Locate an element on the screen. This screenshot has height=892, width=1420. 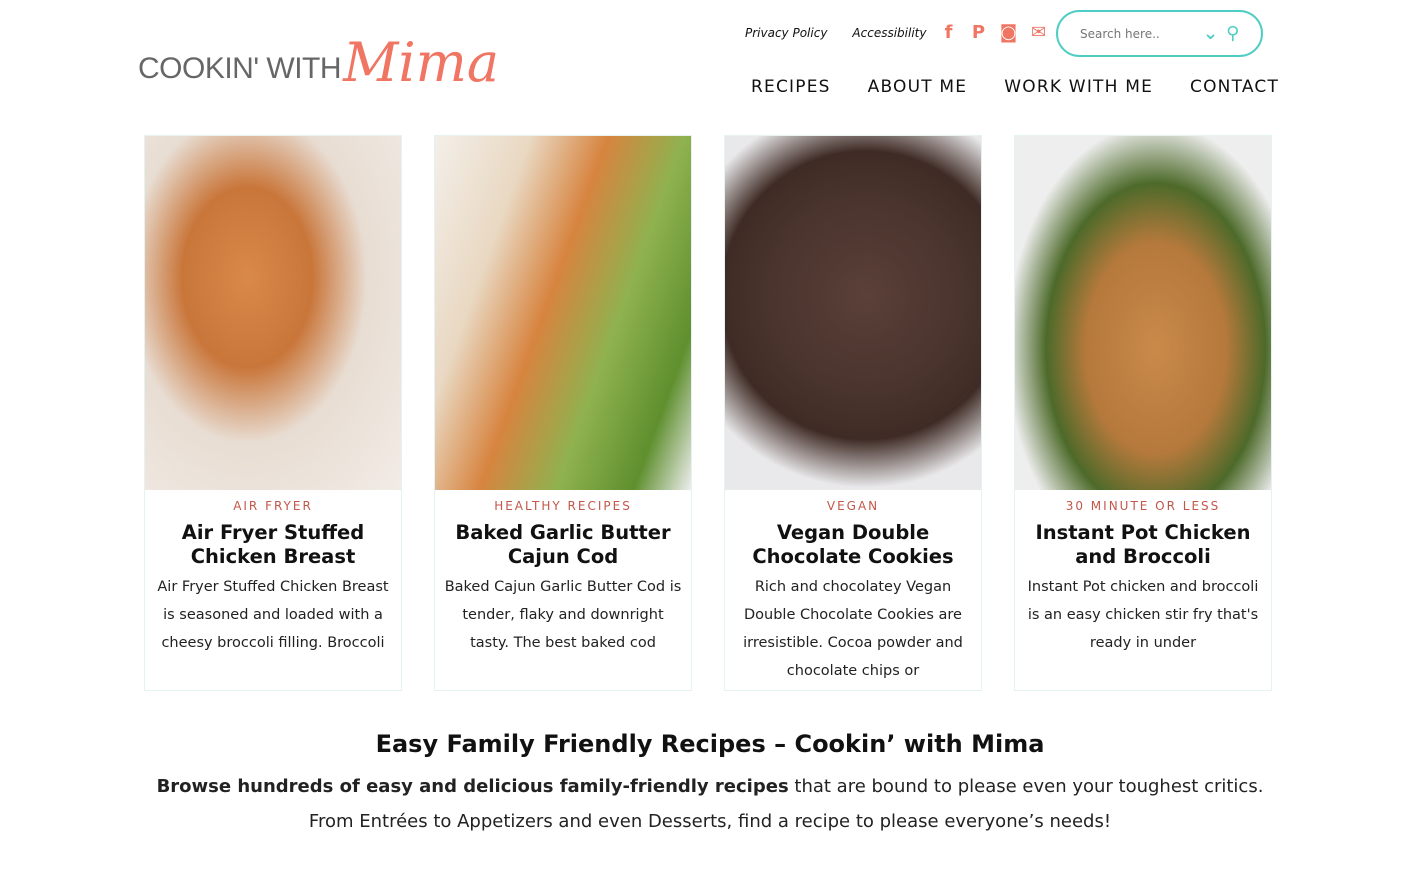
nav-work-with-me: WORK WITH ME is located at coordinates (1078, 87).